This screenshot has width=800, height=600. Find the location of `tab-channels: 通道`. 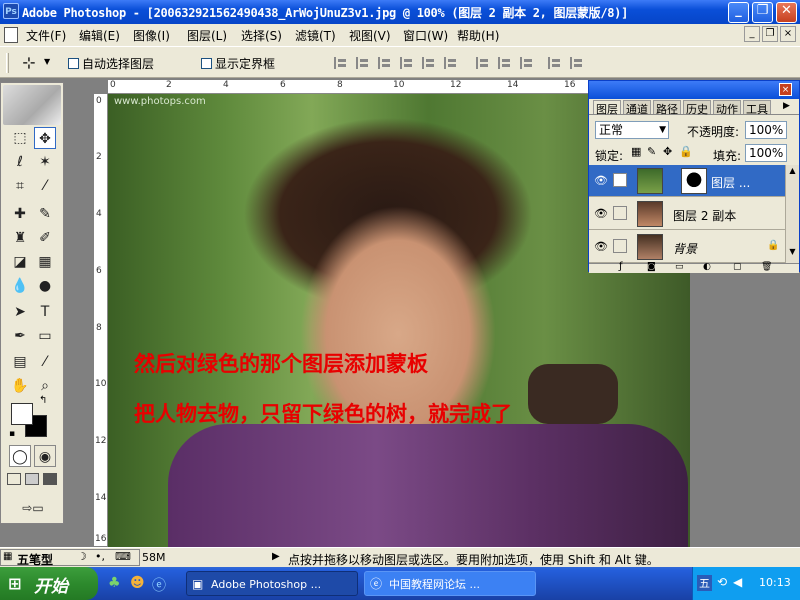

tab-channels: 通道 is located at coordinates (637, 108).